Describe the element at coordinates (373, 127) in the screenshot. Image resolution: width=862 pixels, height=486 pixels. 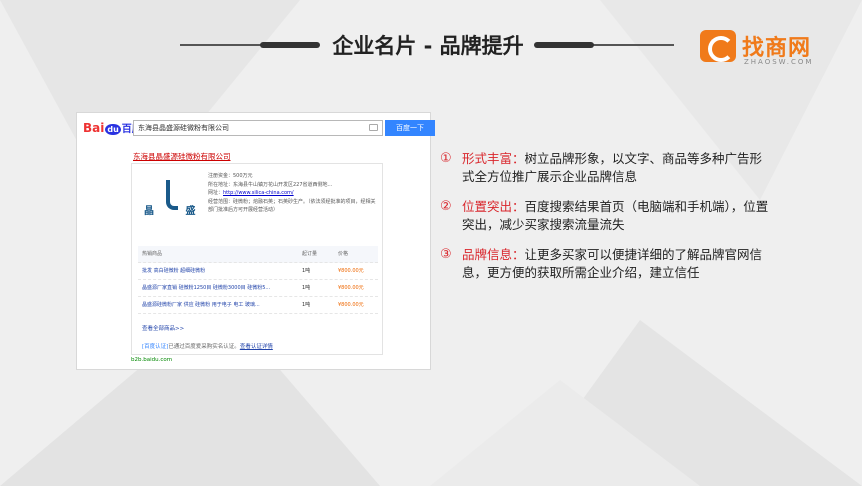
I see `camera-icon` at that location.